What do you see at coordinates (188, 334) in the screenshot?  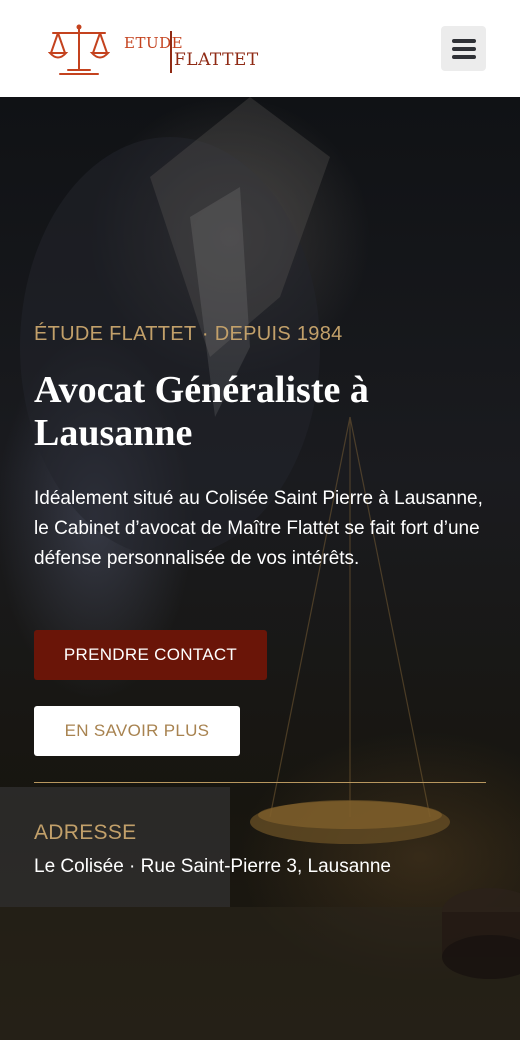 I see `hero-eyebrow: ÉTUDE FLATTET · DEPUIS 1984` at bounding box center [188, 334].